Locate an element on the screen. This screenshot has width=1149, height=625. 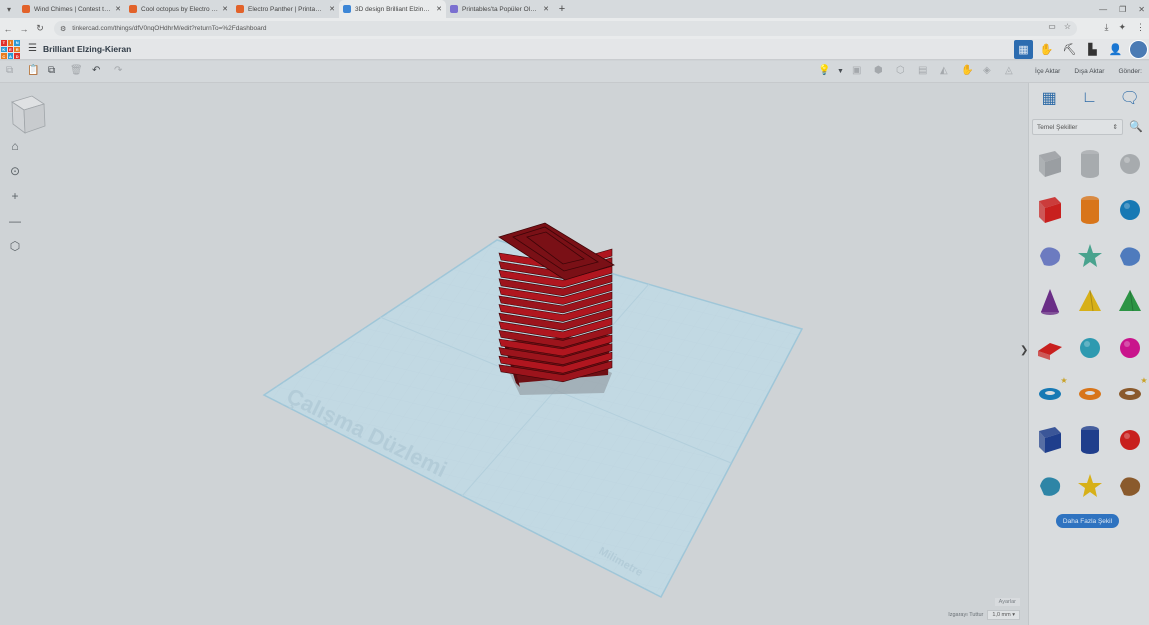
undo-icon: ↶ is located at coordinates (96, 70).